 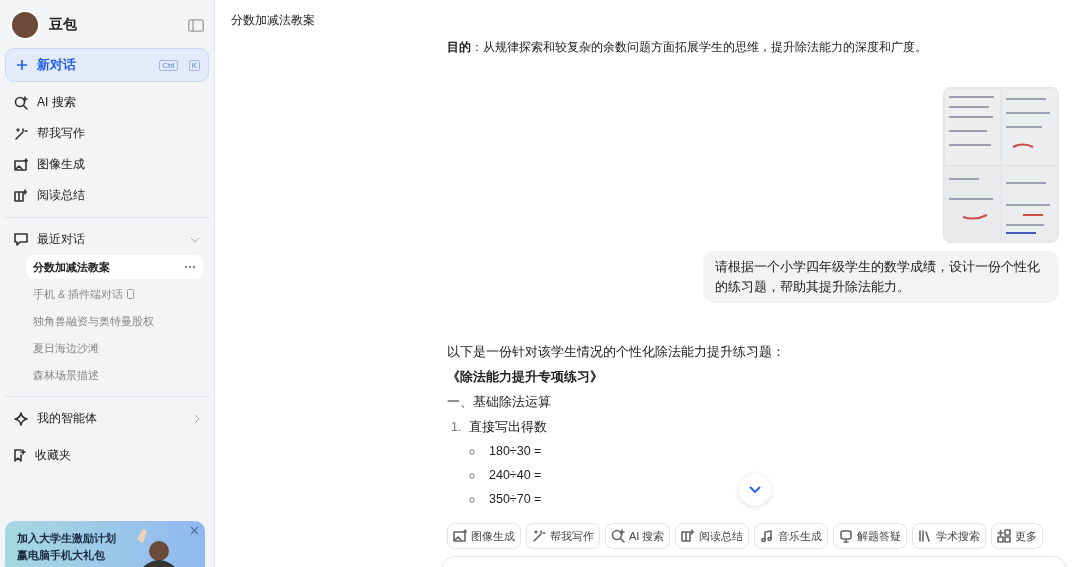 I want to click on skill-chip: 帮我写作, so click(x=563, y=536).